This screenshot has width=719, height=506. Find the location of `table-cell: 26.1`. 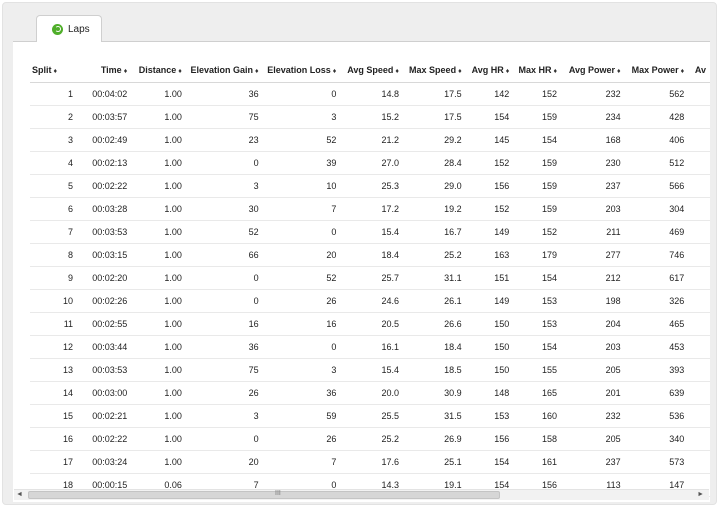

table-cell: 26.1 is located at coordinates (434, 301).